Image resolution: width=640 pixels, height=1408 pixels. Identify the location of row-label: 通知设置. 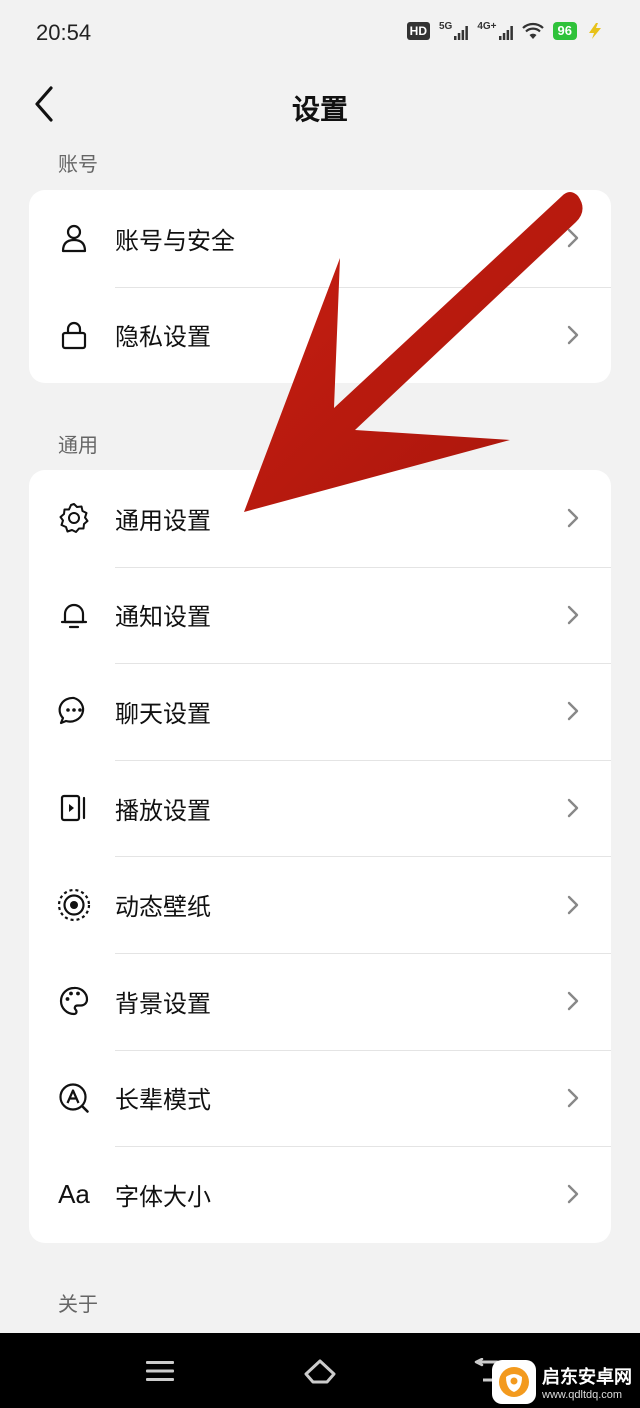
(163, 617).